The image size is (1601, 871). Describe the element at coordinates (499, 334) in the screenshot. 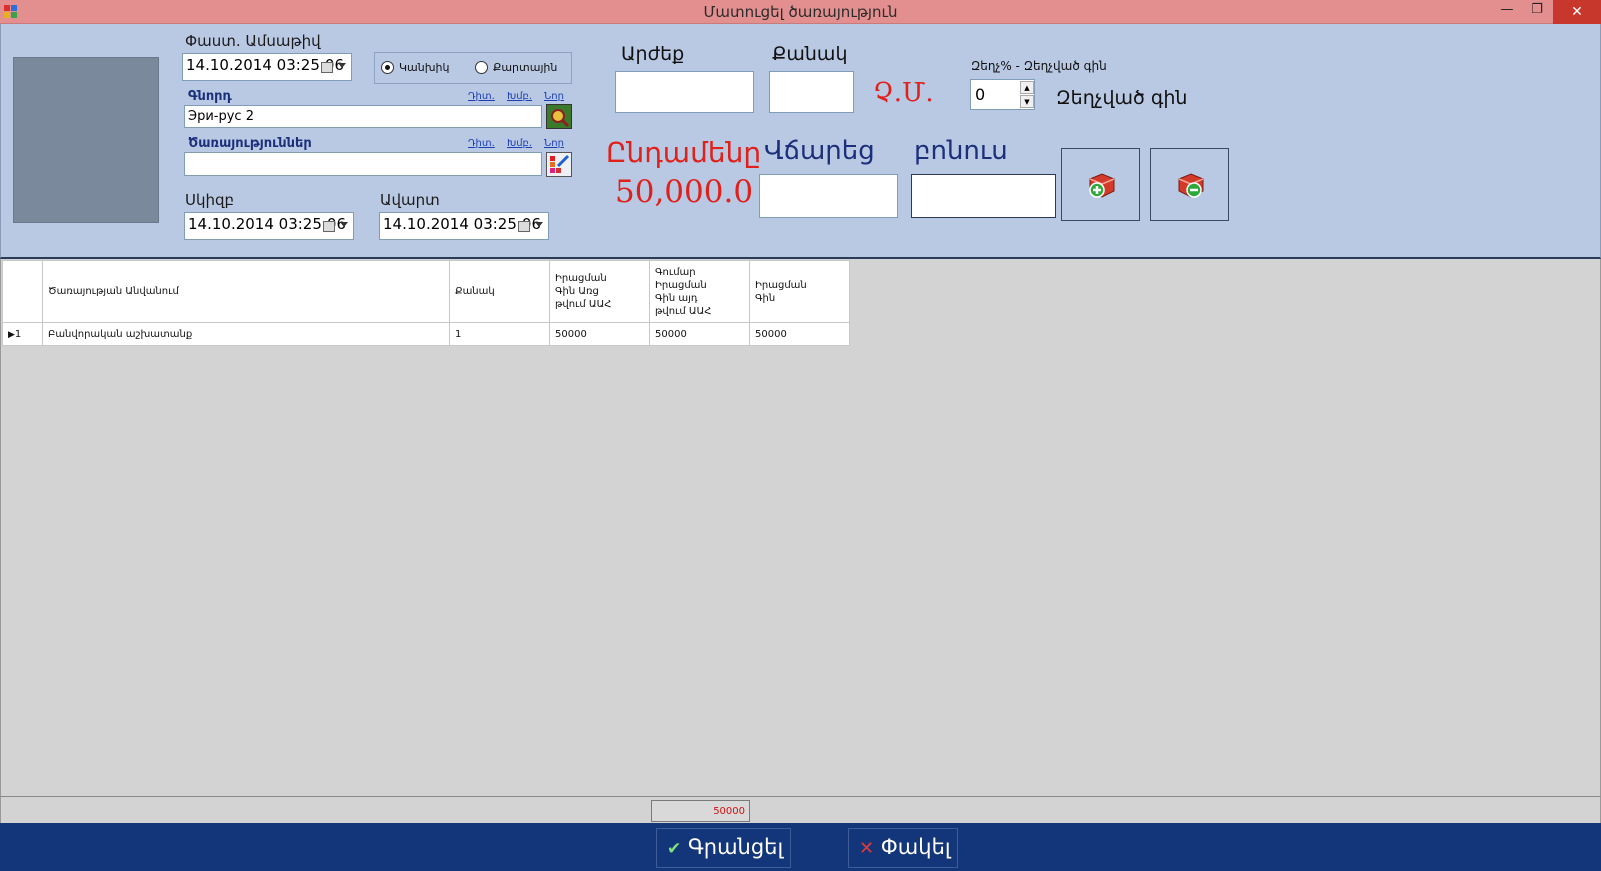

I see `cell-quantity: 1` at that location.